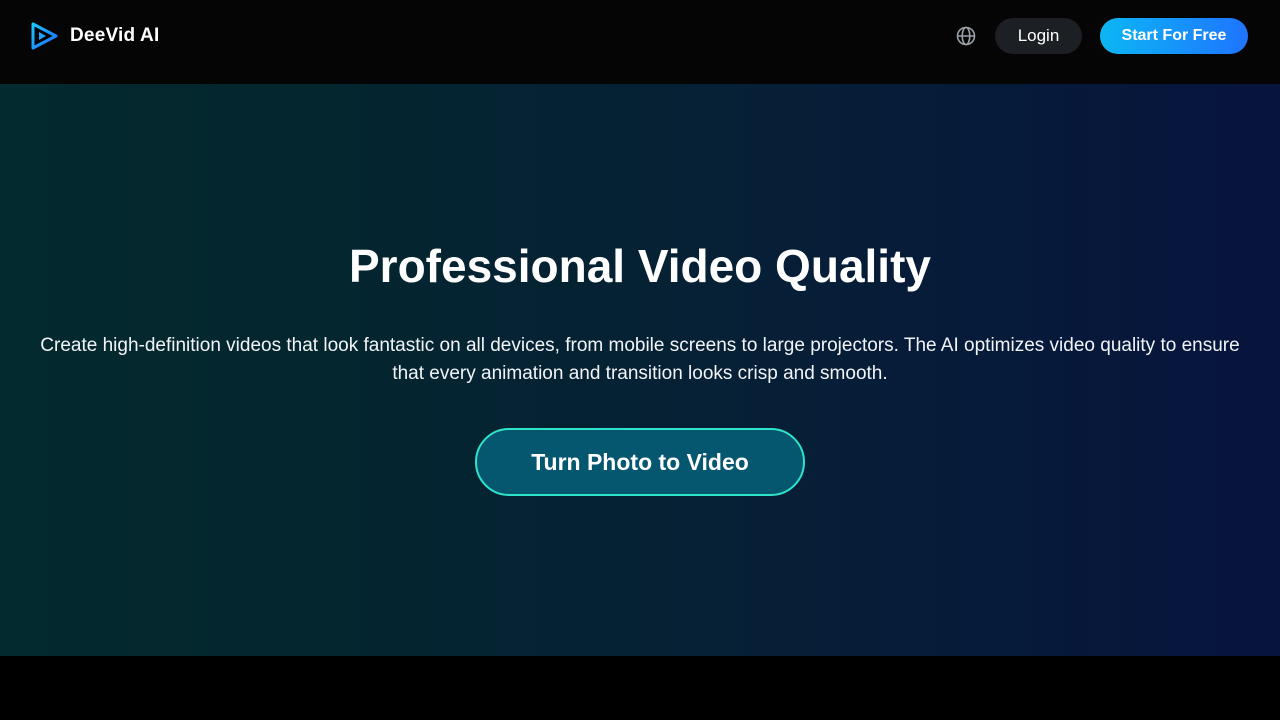  I want to click on hero-title: Professional Video Quality, so click(640, 266).